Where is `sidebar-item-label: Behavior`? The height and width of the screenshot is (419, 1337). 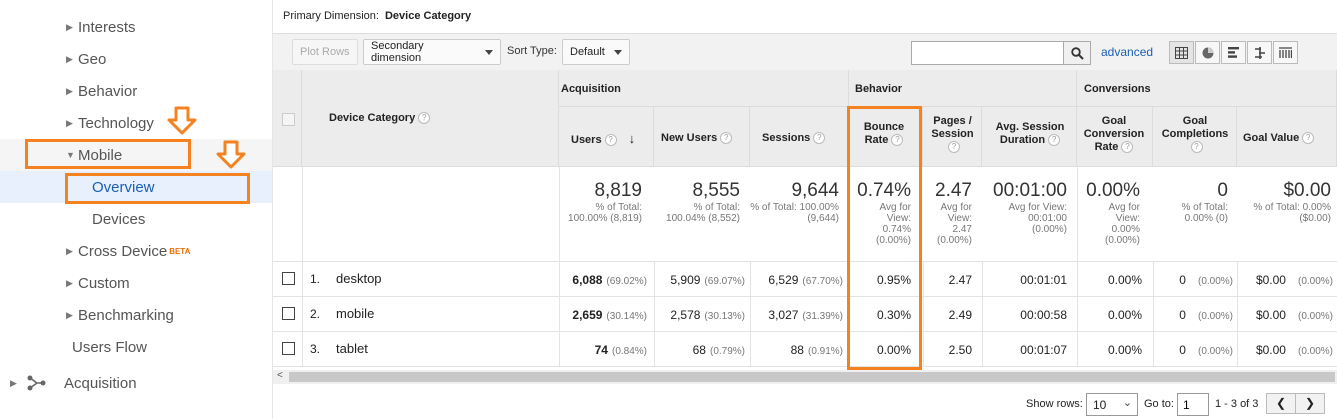 sidebar-item-label: Behavior is located at coordinates (108, 91).